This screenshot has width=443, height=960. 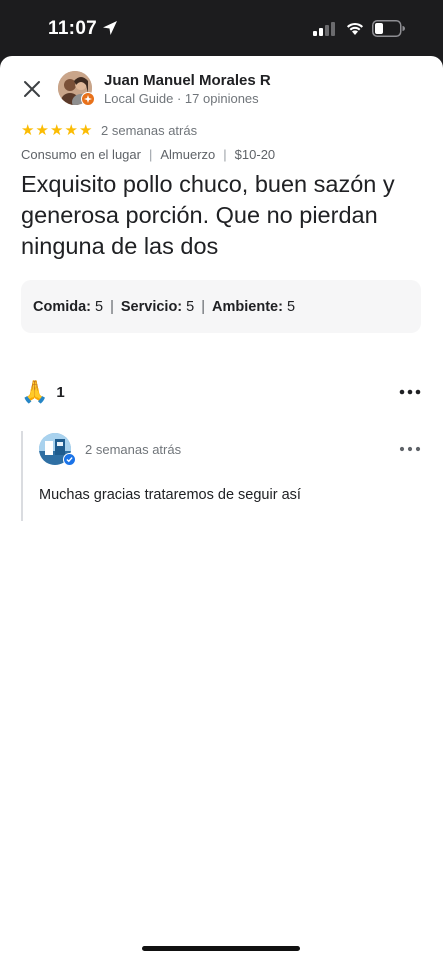 What do you see at coordinates (355, 28) in the screenshot?
I see `wifi-icon` at bounding box center [355, 28].